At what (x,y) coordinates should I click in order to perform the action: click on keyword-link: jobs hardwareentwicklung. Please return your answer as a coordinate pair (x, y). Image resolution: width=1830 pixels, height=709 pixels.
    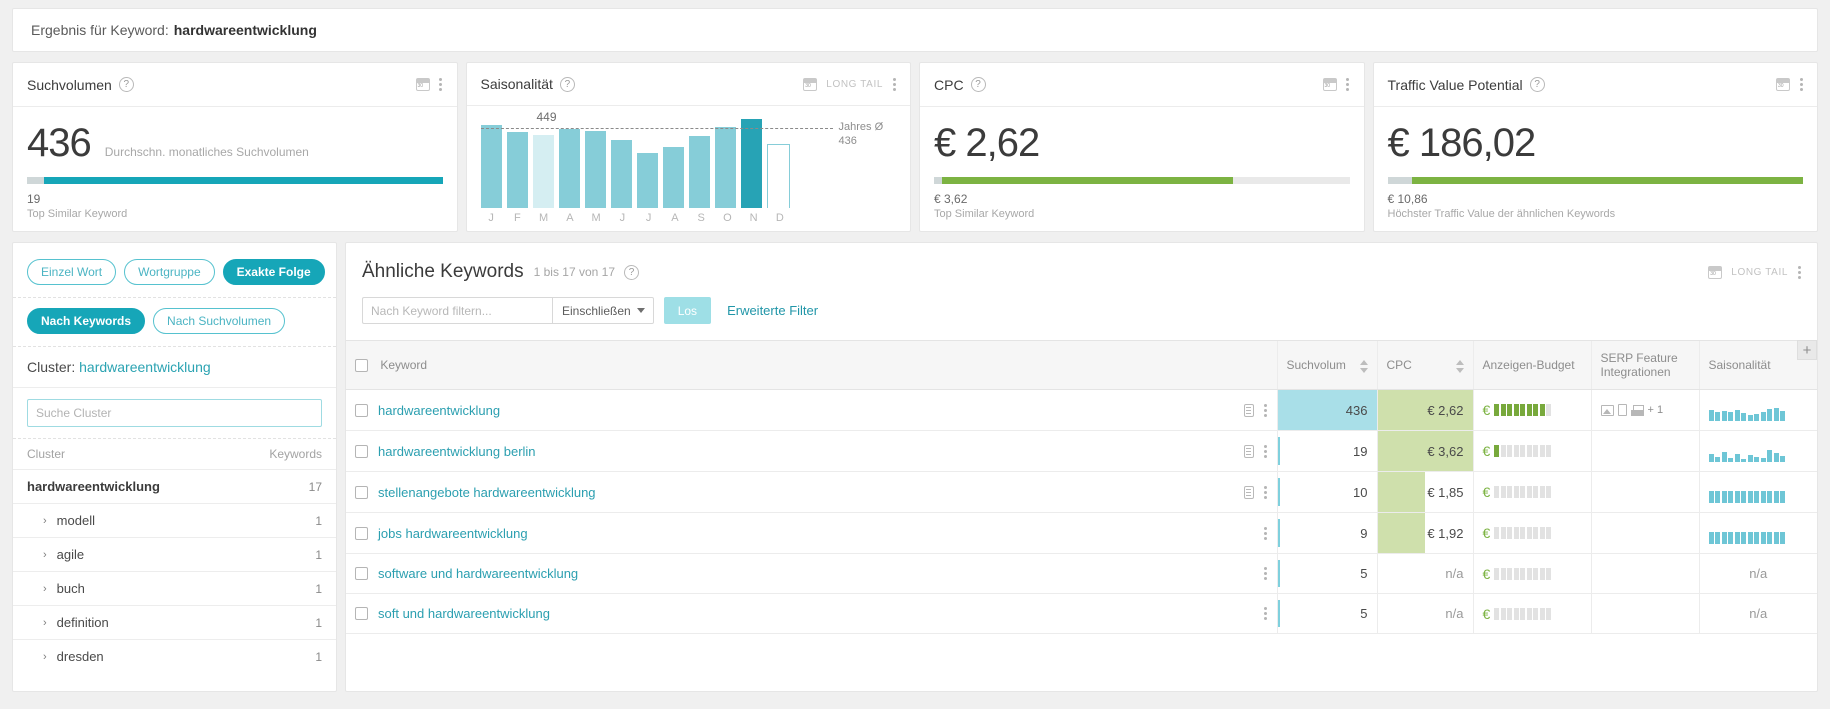
    Looking at the image, I should click on (453, 533).